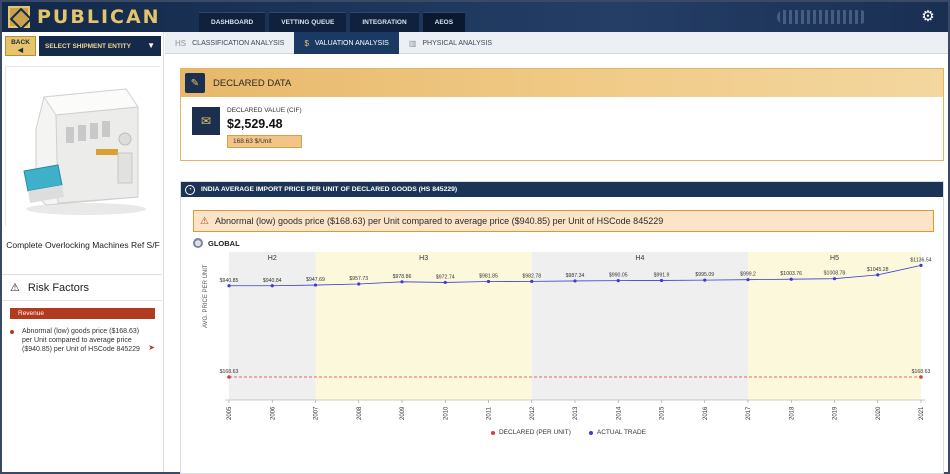 Image resolution: width=950 pixels, height=474 pixels. I want to click on warning-icon: ⚠, so click(15, 288).